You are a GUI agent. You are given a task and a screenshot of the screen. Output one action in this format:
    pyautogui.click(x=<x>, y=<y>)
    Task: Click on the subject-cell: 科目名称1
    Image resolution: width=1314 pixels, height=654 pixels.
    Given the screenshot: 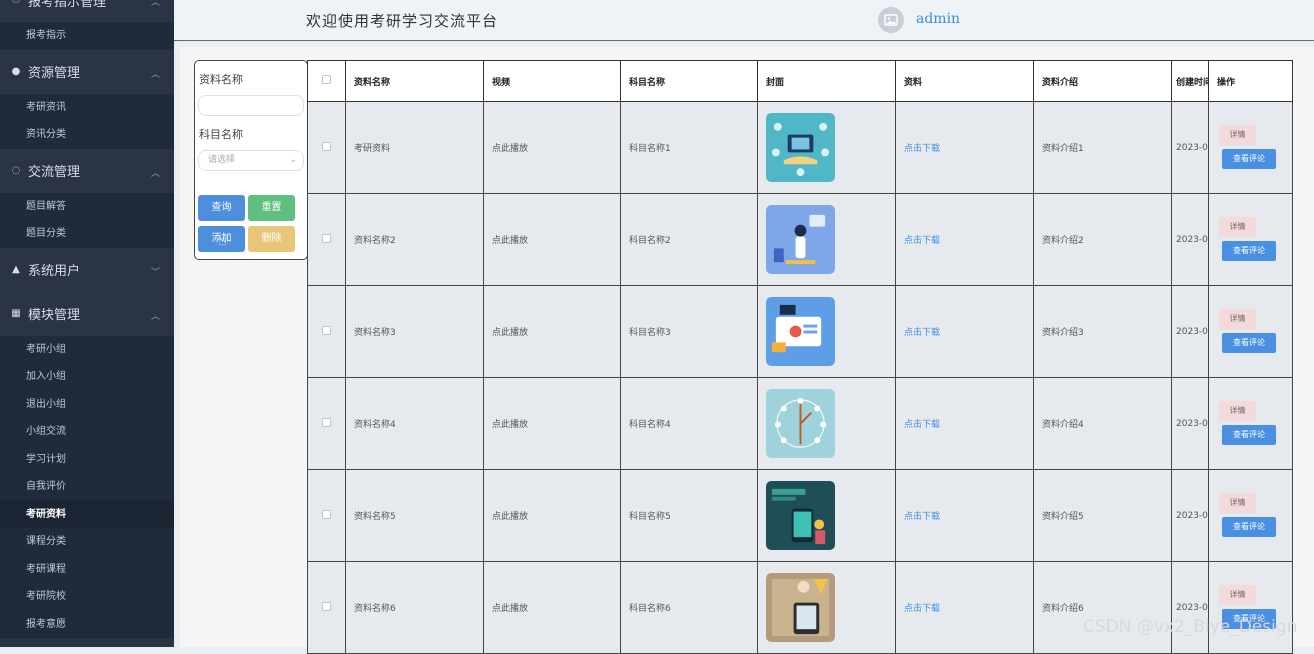 What is the action you would take?
    pyautogui.click(x=689, y=147)
    